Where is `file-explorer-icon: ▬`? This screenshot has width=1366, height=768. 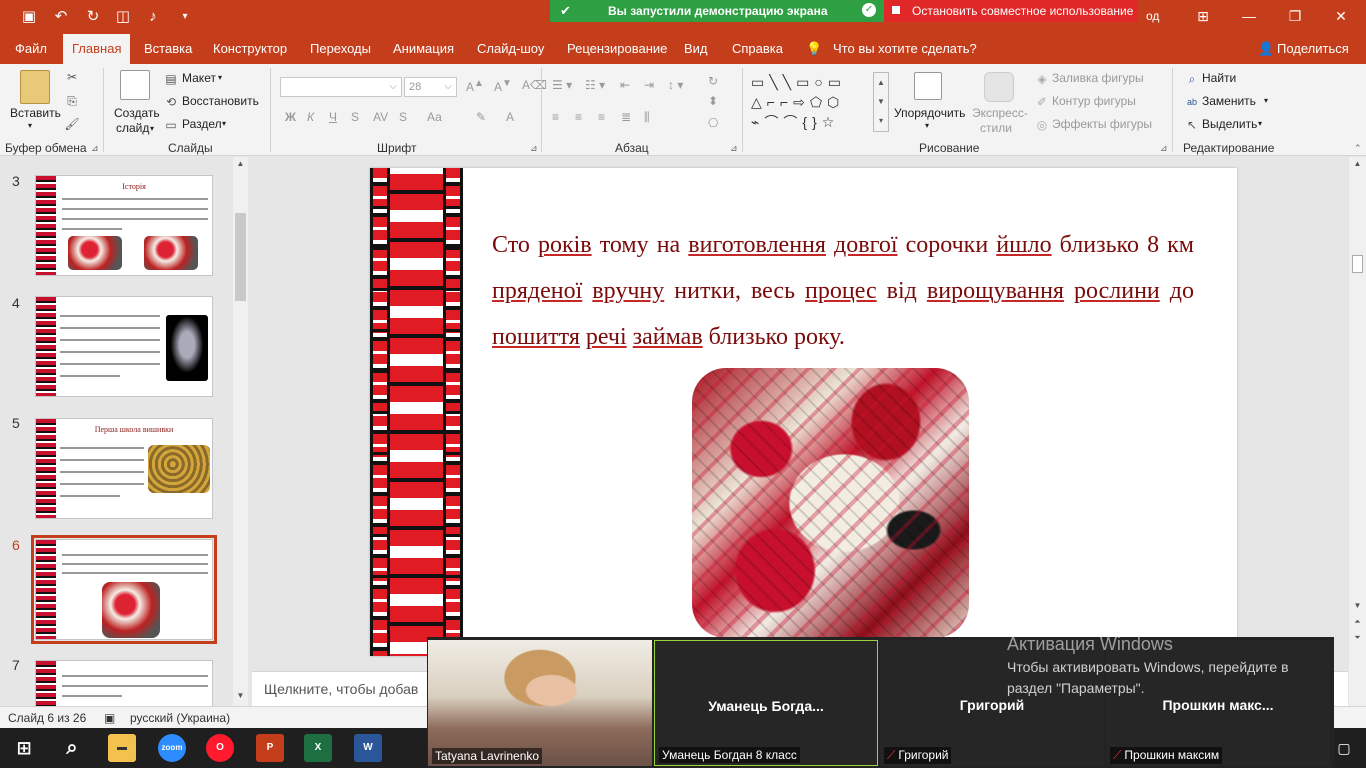 file-explorer-icon: ▬ is located at coordinates (122, 748).